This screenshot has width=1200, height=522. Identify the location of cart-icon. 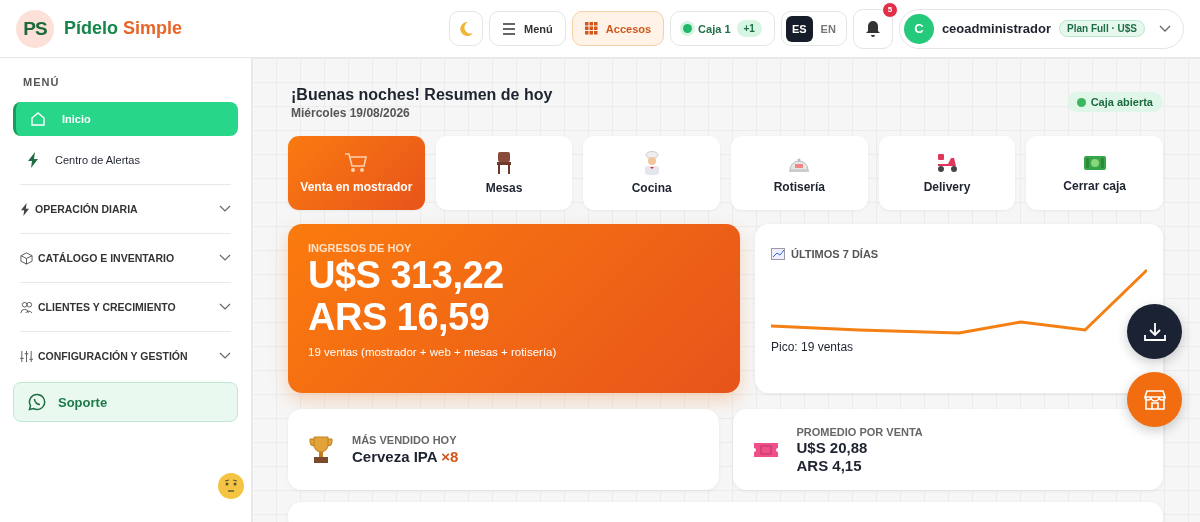
(356, 163).